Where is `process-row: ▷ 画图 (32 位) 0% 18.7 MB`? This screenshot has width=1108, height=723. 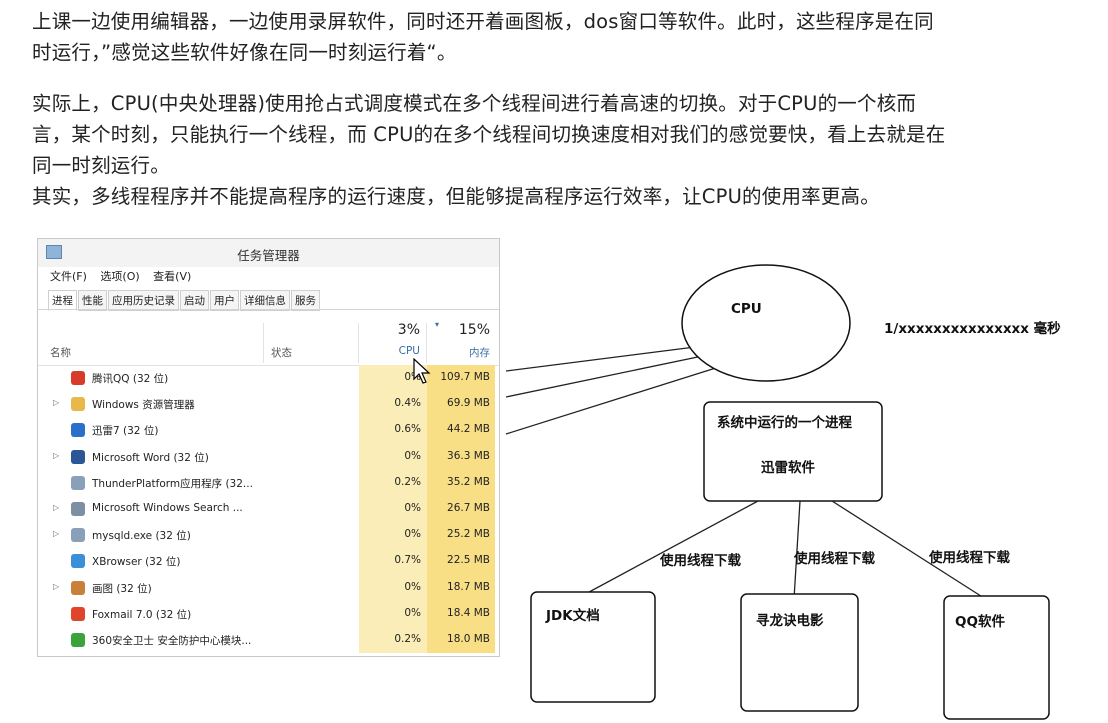
process-row: ▷ 画图 (32 位) 0% 18.7 MB is located at coordinates (268, 587).